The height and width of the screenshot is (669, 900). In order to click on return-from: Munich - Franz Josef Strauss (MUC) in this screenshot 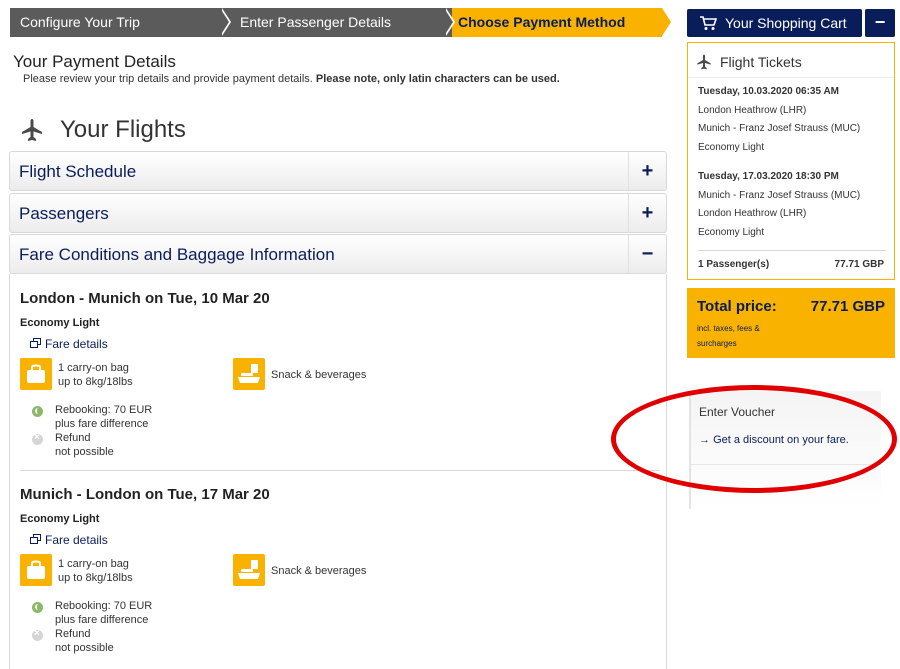, I will do `click(779, 195)`.